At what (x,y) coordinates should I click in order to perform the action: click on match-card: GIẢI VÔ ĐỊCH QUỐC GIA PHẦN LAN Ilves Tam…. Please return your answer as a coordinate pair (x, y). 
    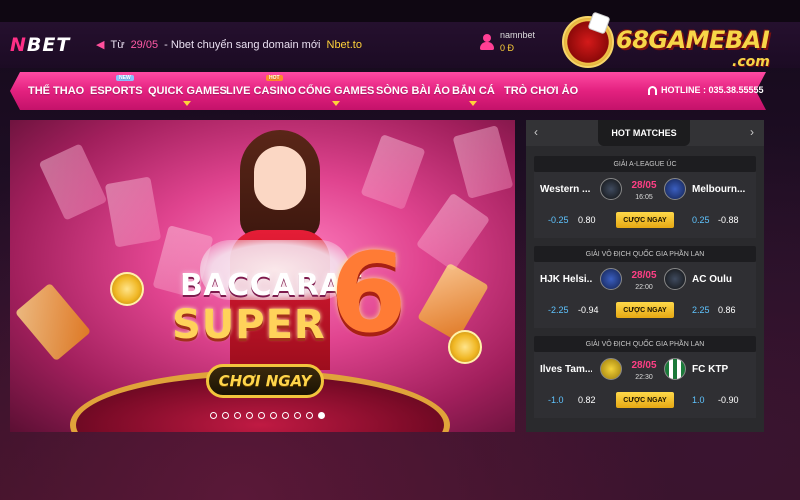
    Looking at the image, I should click on (645, 377).